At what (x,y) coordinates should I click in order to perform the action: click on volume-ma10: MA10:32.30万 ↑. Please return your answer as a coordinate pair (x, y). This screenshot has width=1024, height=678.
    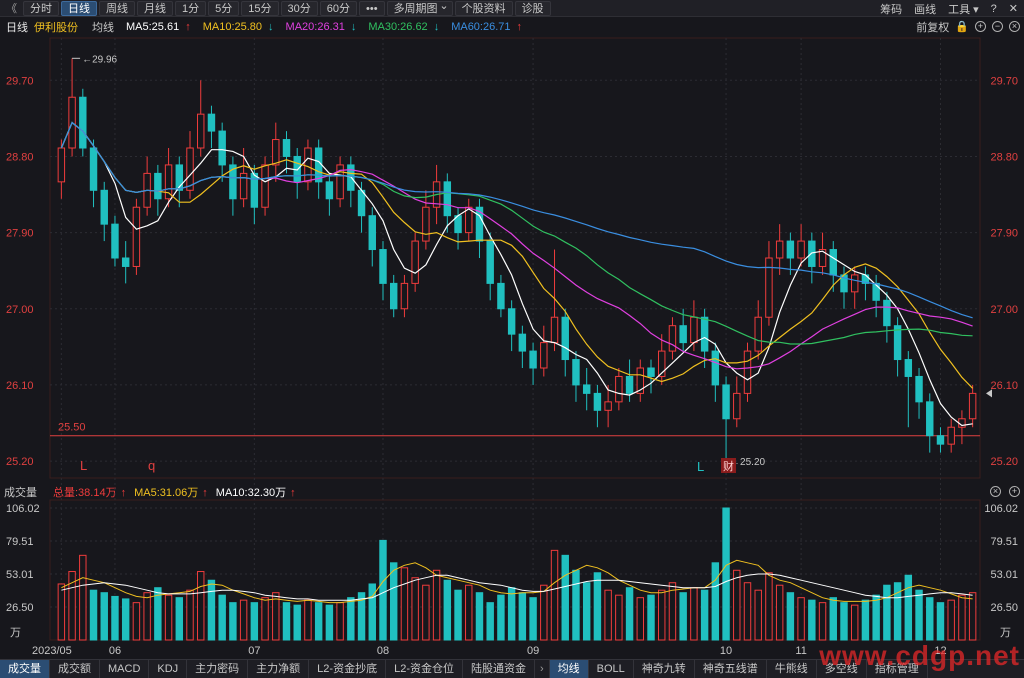
    Looking at the image, I should click on (254, 492).